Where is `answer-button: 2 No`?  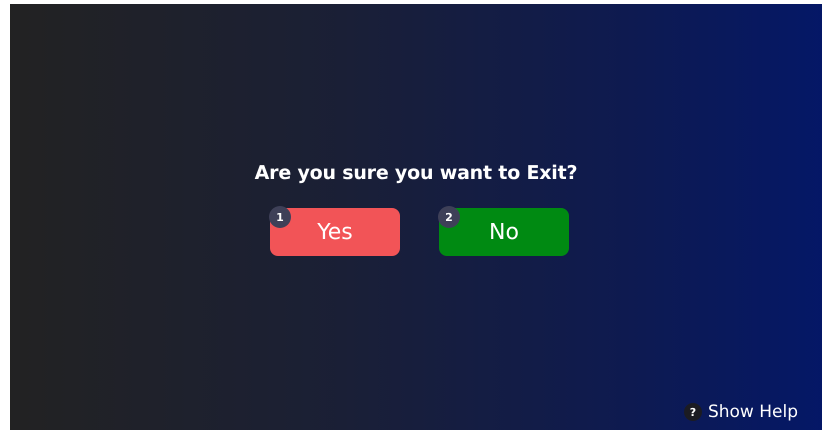
answer-button: 2 No is located at coordinates (504, 232).